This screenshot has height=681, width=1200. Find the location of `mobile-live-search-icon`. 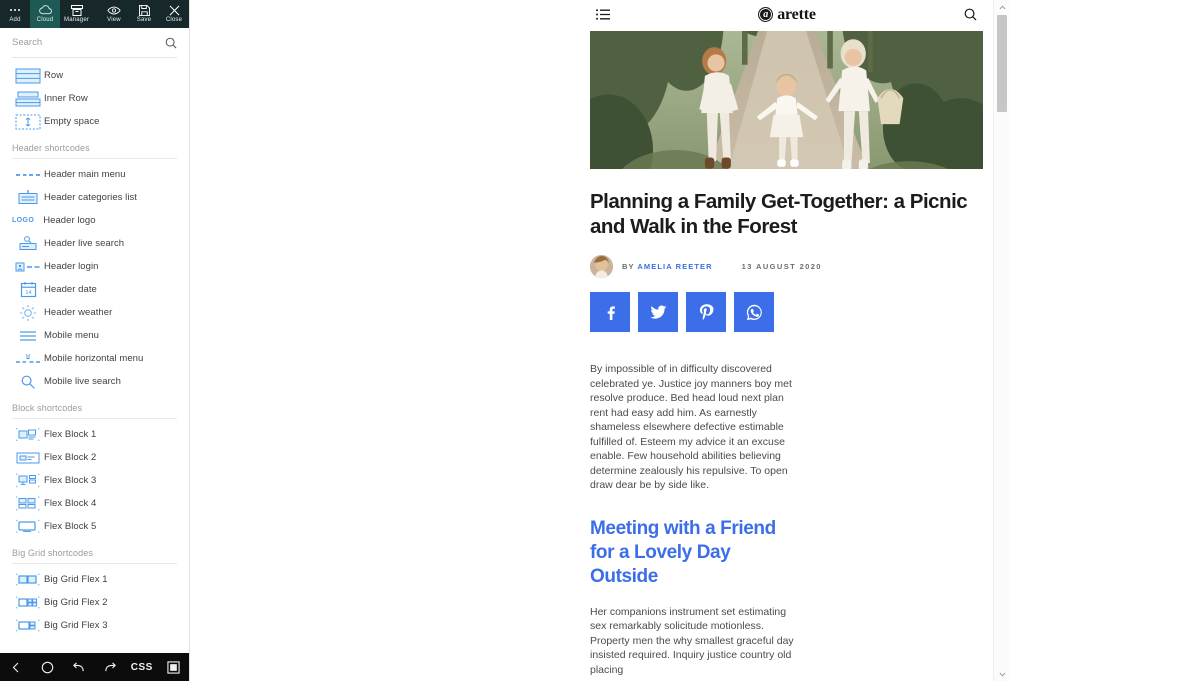

mobile-live-search-icon is located at coordinates (28, 382).